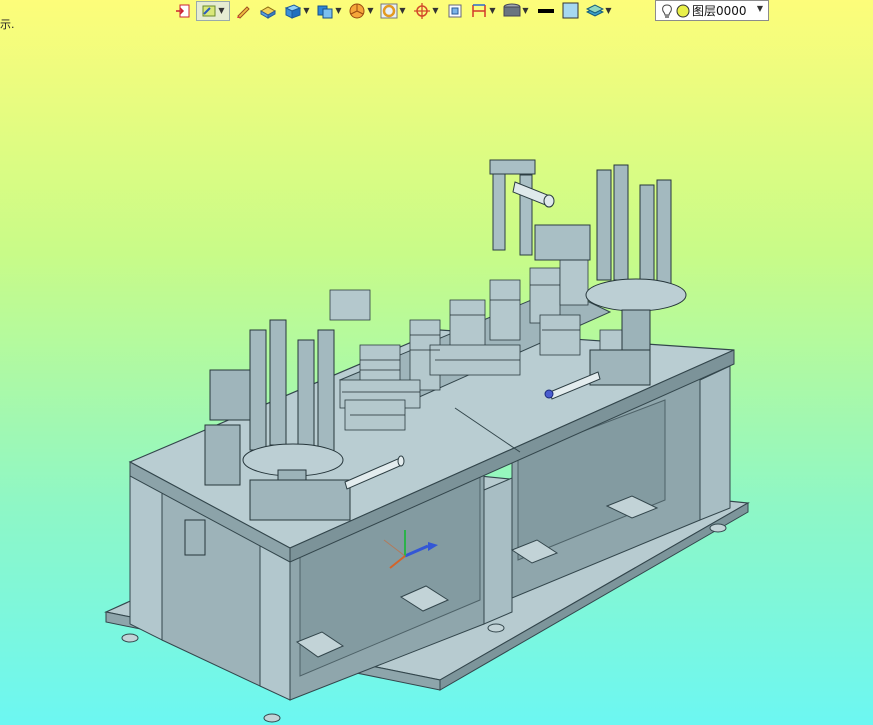 The height and width of the screenshot is (725, 873). I want to click on pie-section-button: ▼, so click(361, 11).